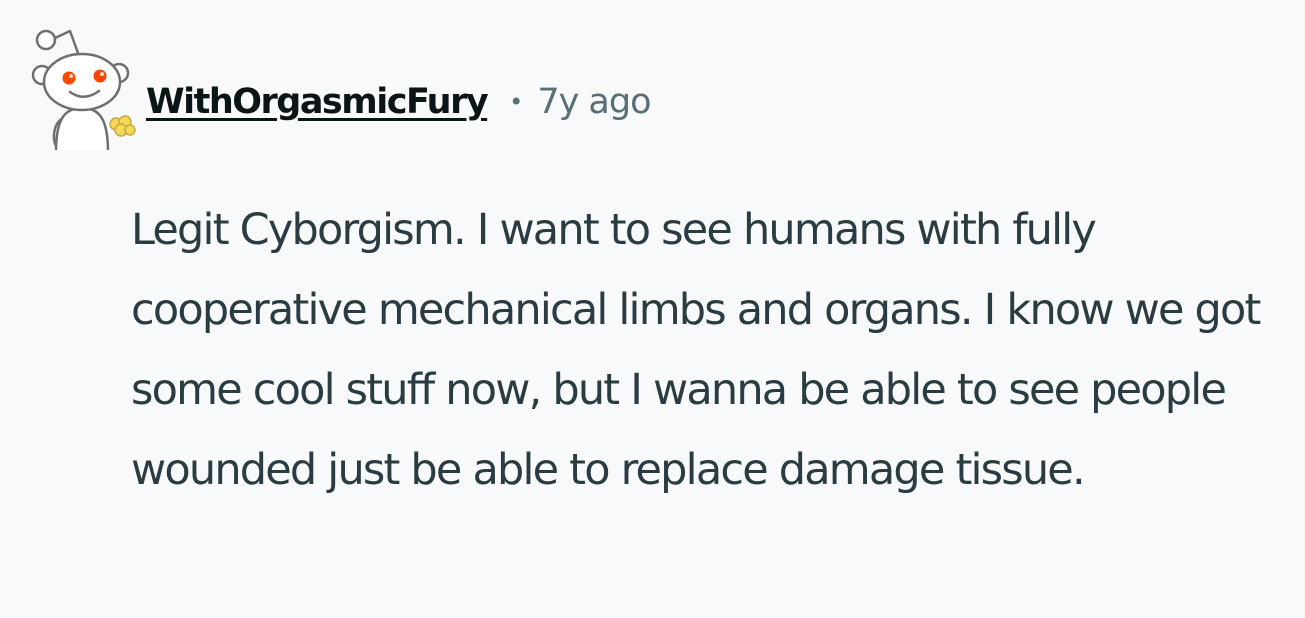 The image size is (1305, 618). I want to click on comment-meta: WithOrgasmicFury • 7y ago, so click(399, 102).